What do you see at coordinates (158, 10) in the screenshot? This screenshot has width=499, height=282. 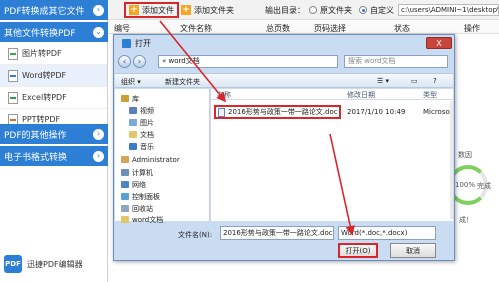 I see `add-file-label: 添加文件` at bounding box center [158, 10].